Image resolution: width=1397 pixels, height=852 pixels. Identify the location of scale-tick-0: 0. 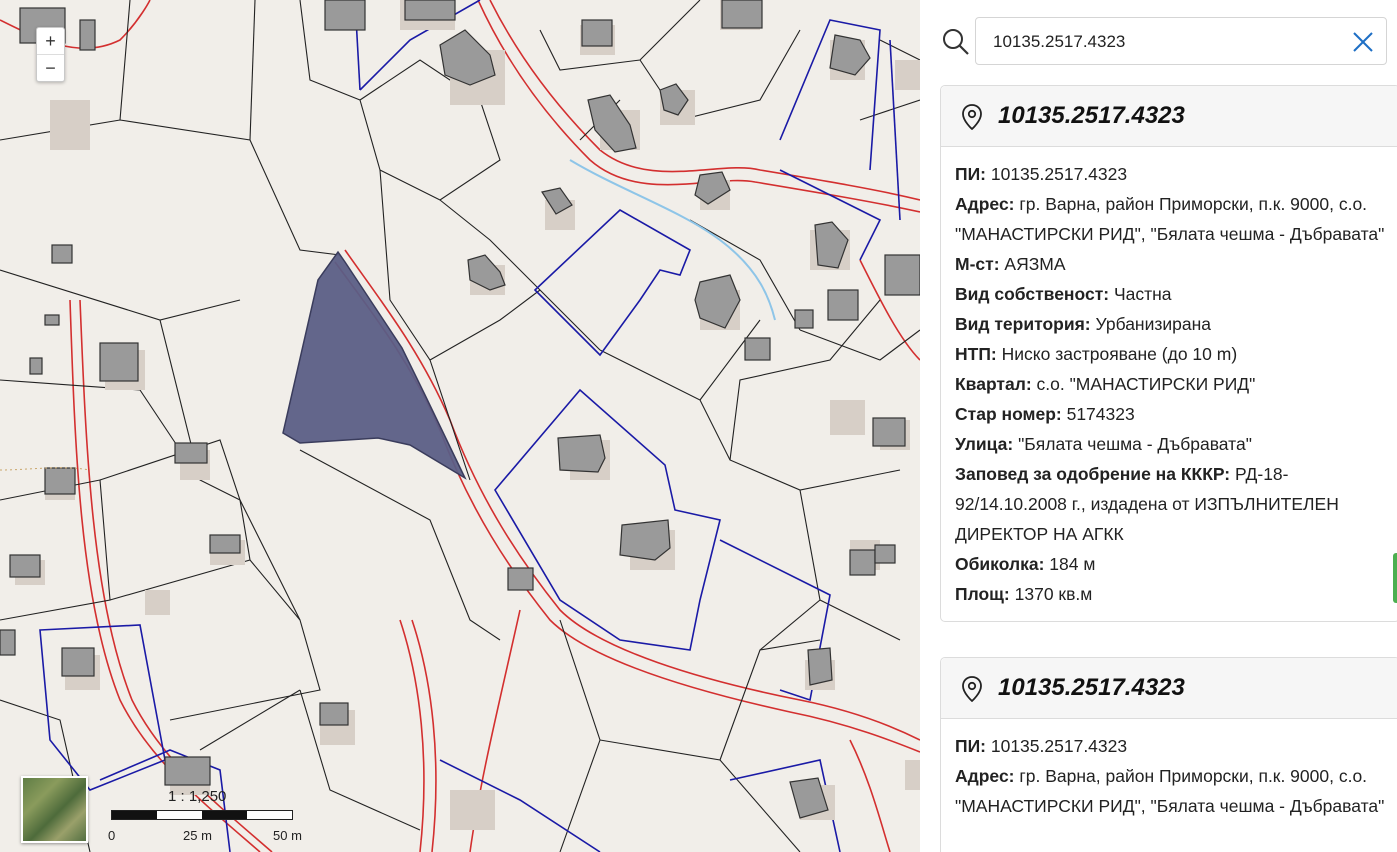
(112, 835).